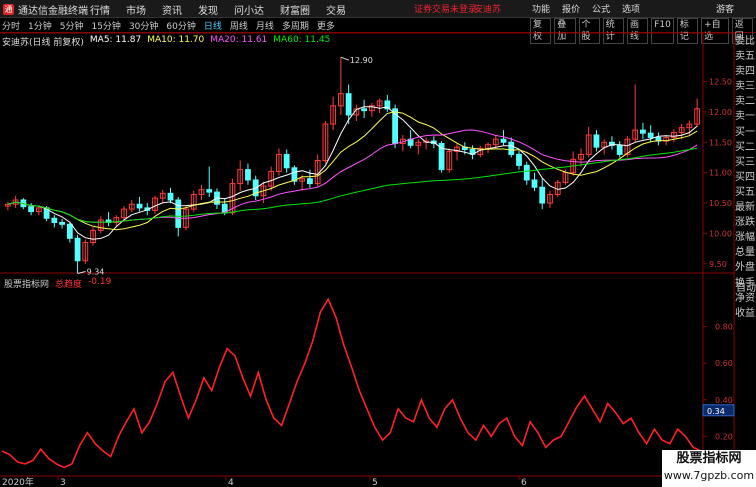 The image size is (756, 487). I want to click on ind-tick-2: 0.40, so click(724, 400).